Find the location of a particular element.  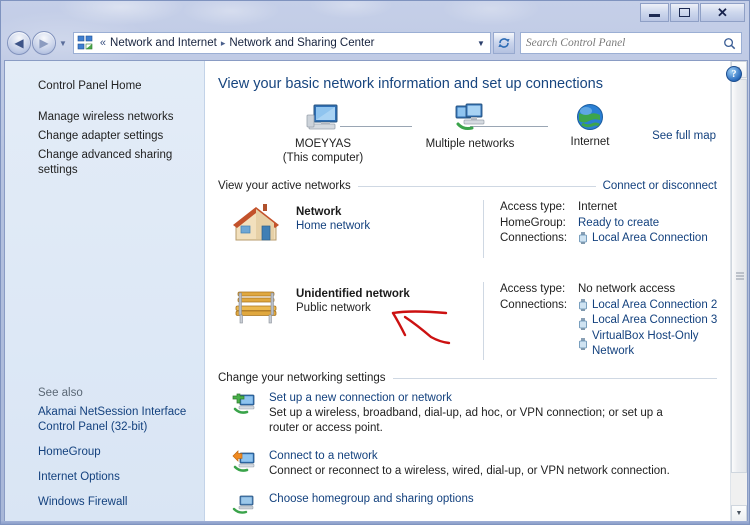

connect-network-icon is located at coordinates (243, 461).